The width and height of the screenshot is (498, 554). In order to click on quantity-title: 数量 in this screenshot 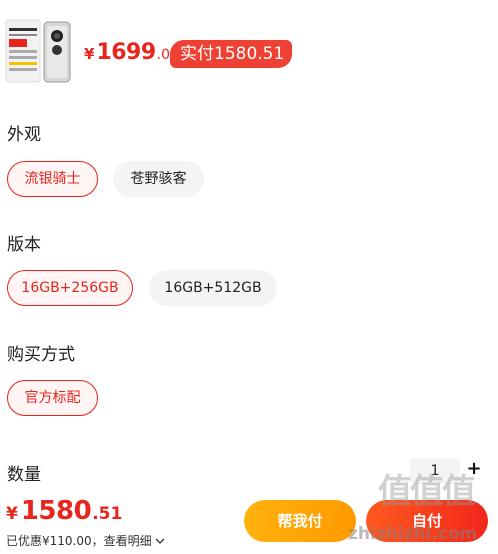, I will do `click(24, 475)`.